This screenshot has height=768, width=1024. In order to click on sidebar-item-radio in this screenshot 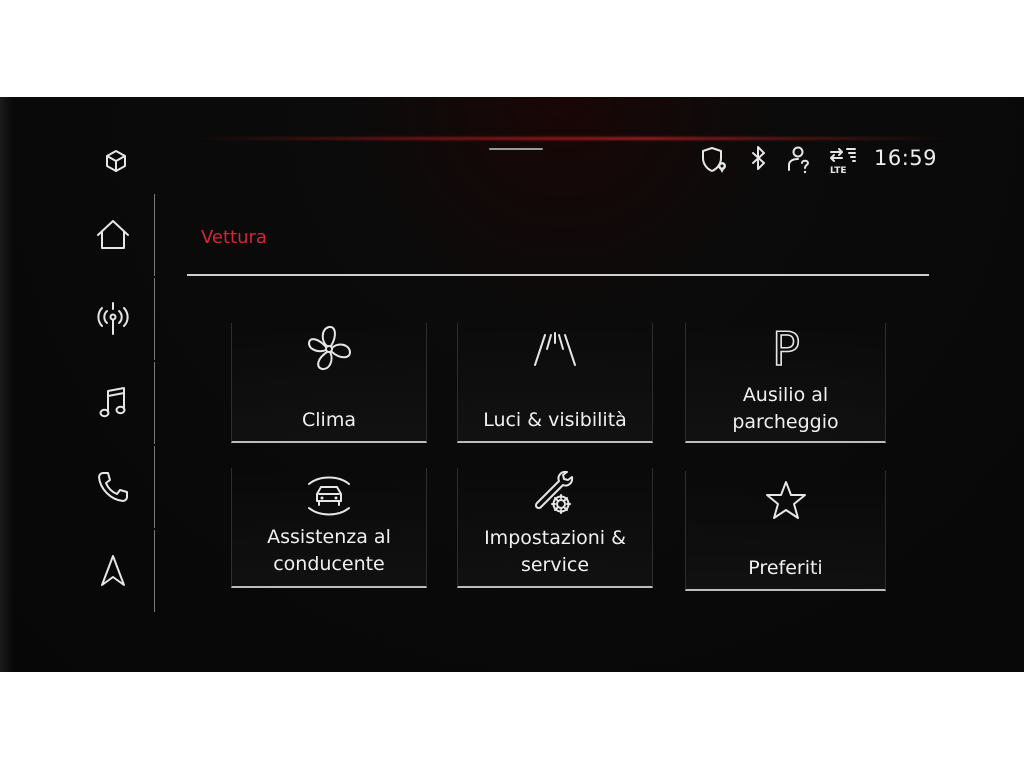, I will do `click(118, 319)`.